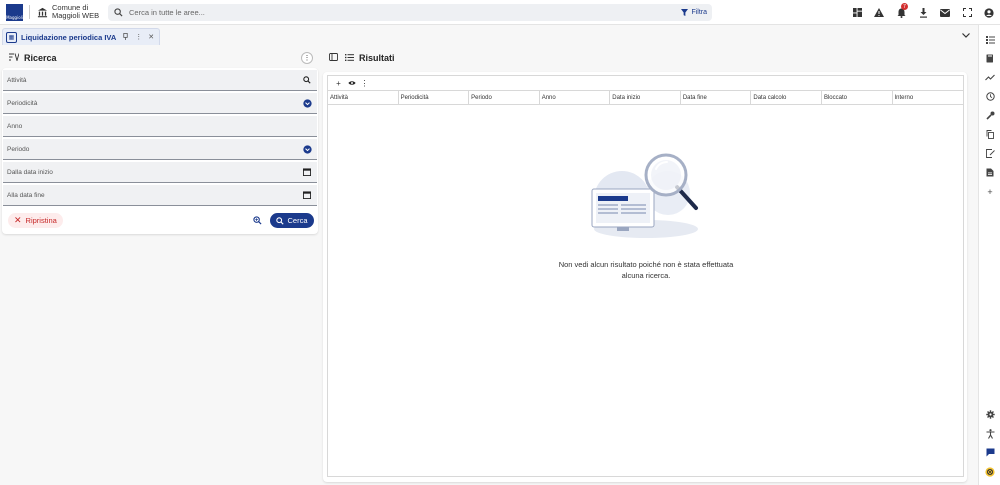  Describe the element at coordinates (989, 12) in the screenshot. I see `account-icon` at that location.